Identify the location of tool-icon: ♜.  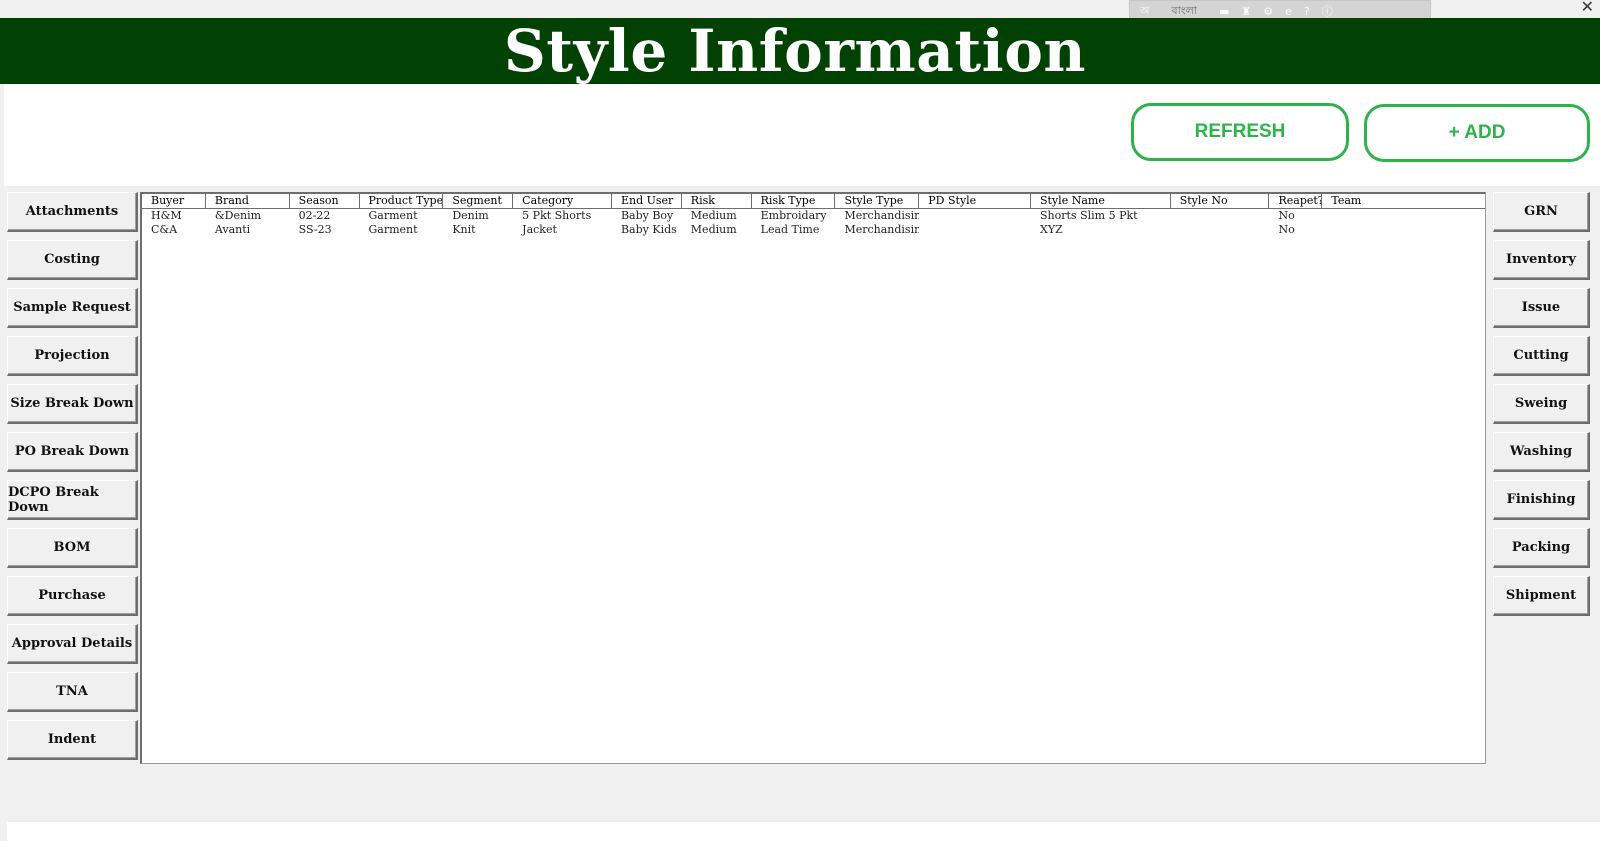
(1246, 11).